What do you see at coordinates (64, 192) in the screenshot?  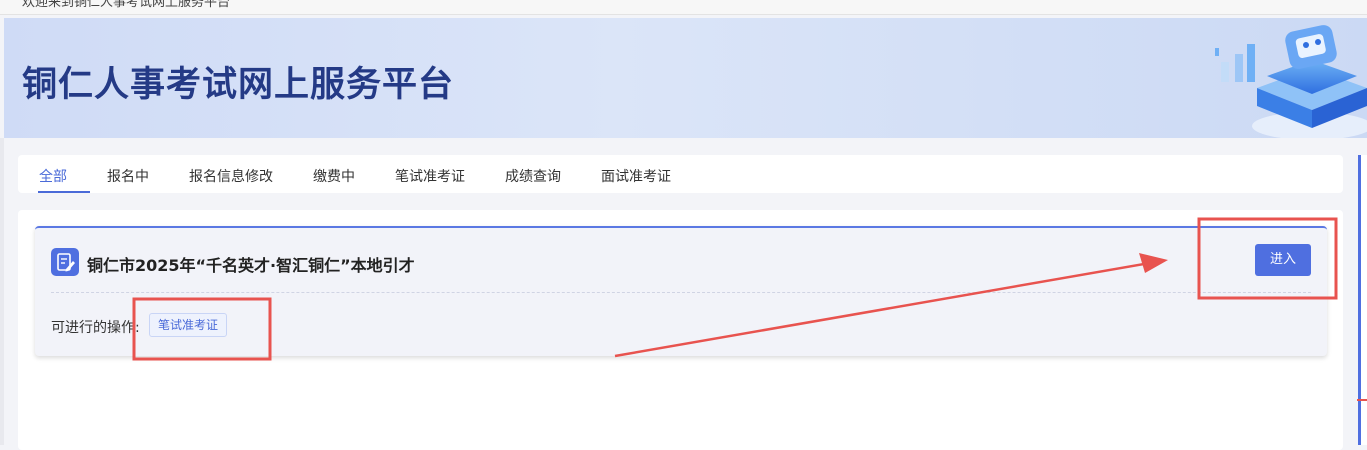 I see `active-tab-indicator` at bounding box center [64, 192].